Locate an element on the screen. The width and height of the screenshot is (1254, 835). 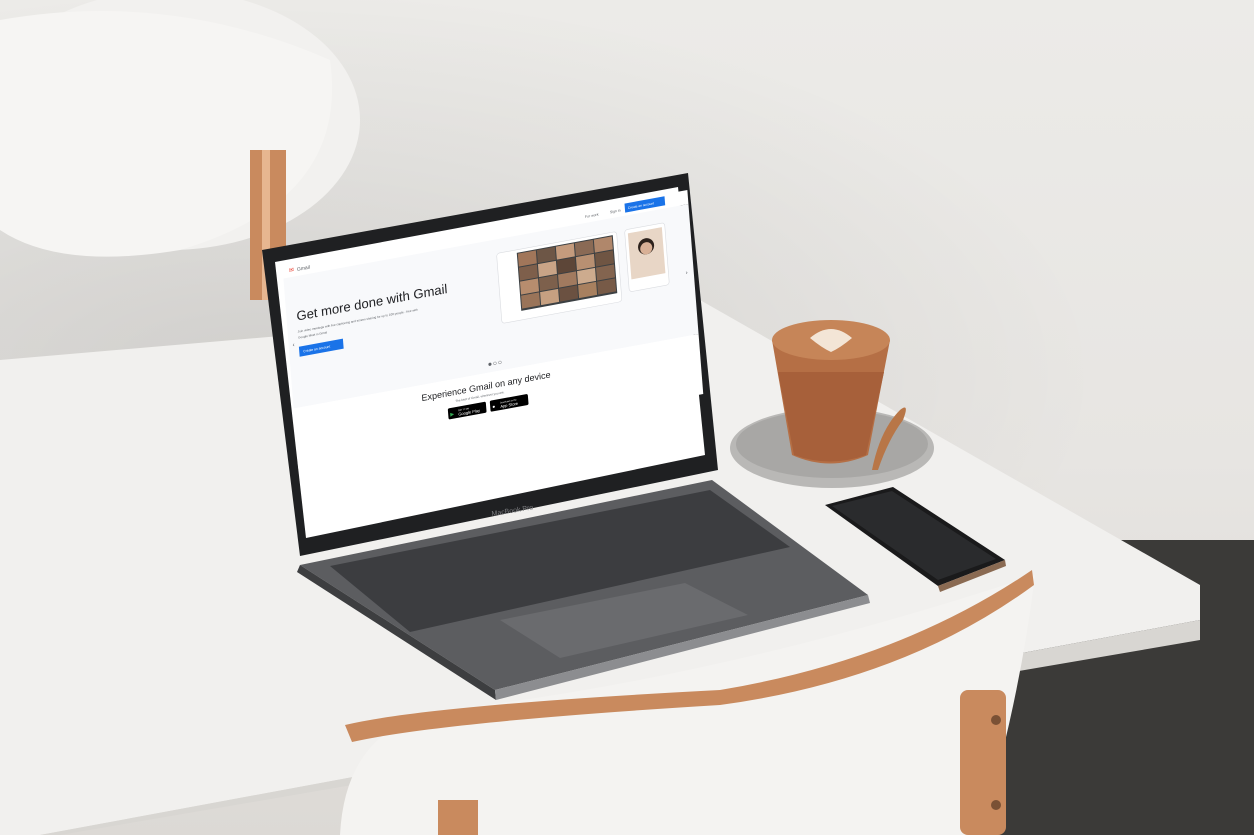
gmail-logo-icon: ✉ is located at coordinates (291, 271).